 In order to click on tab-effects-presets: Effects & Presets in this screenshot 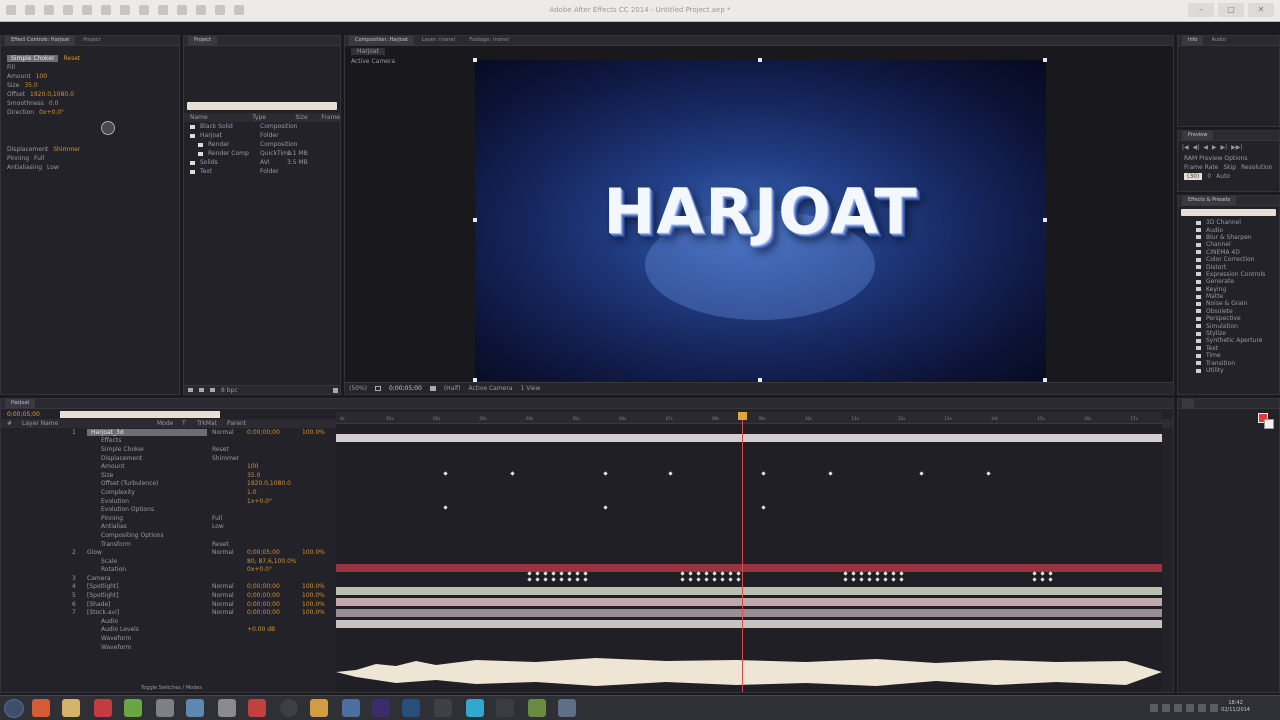, I will do `click(1209, 200)`.